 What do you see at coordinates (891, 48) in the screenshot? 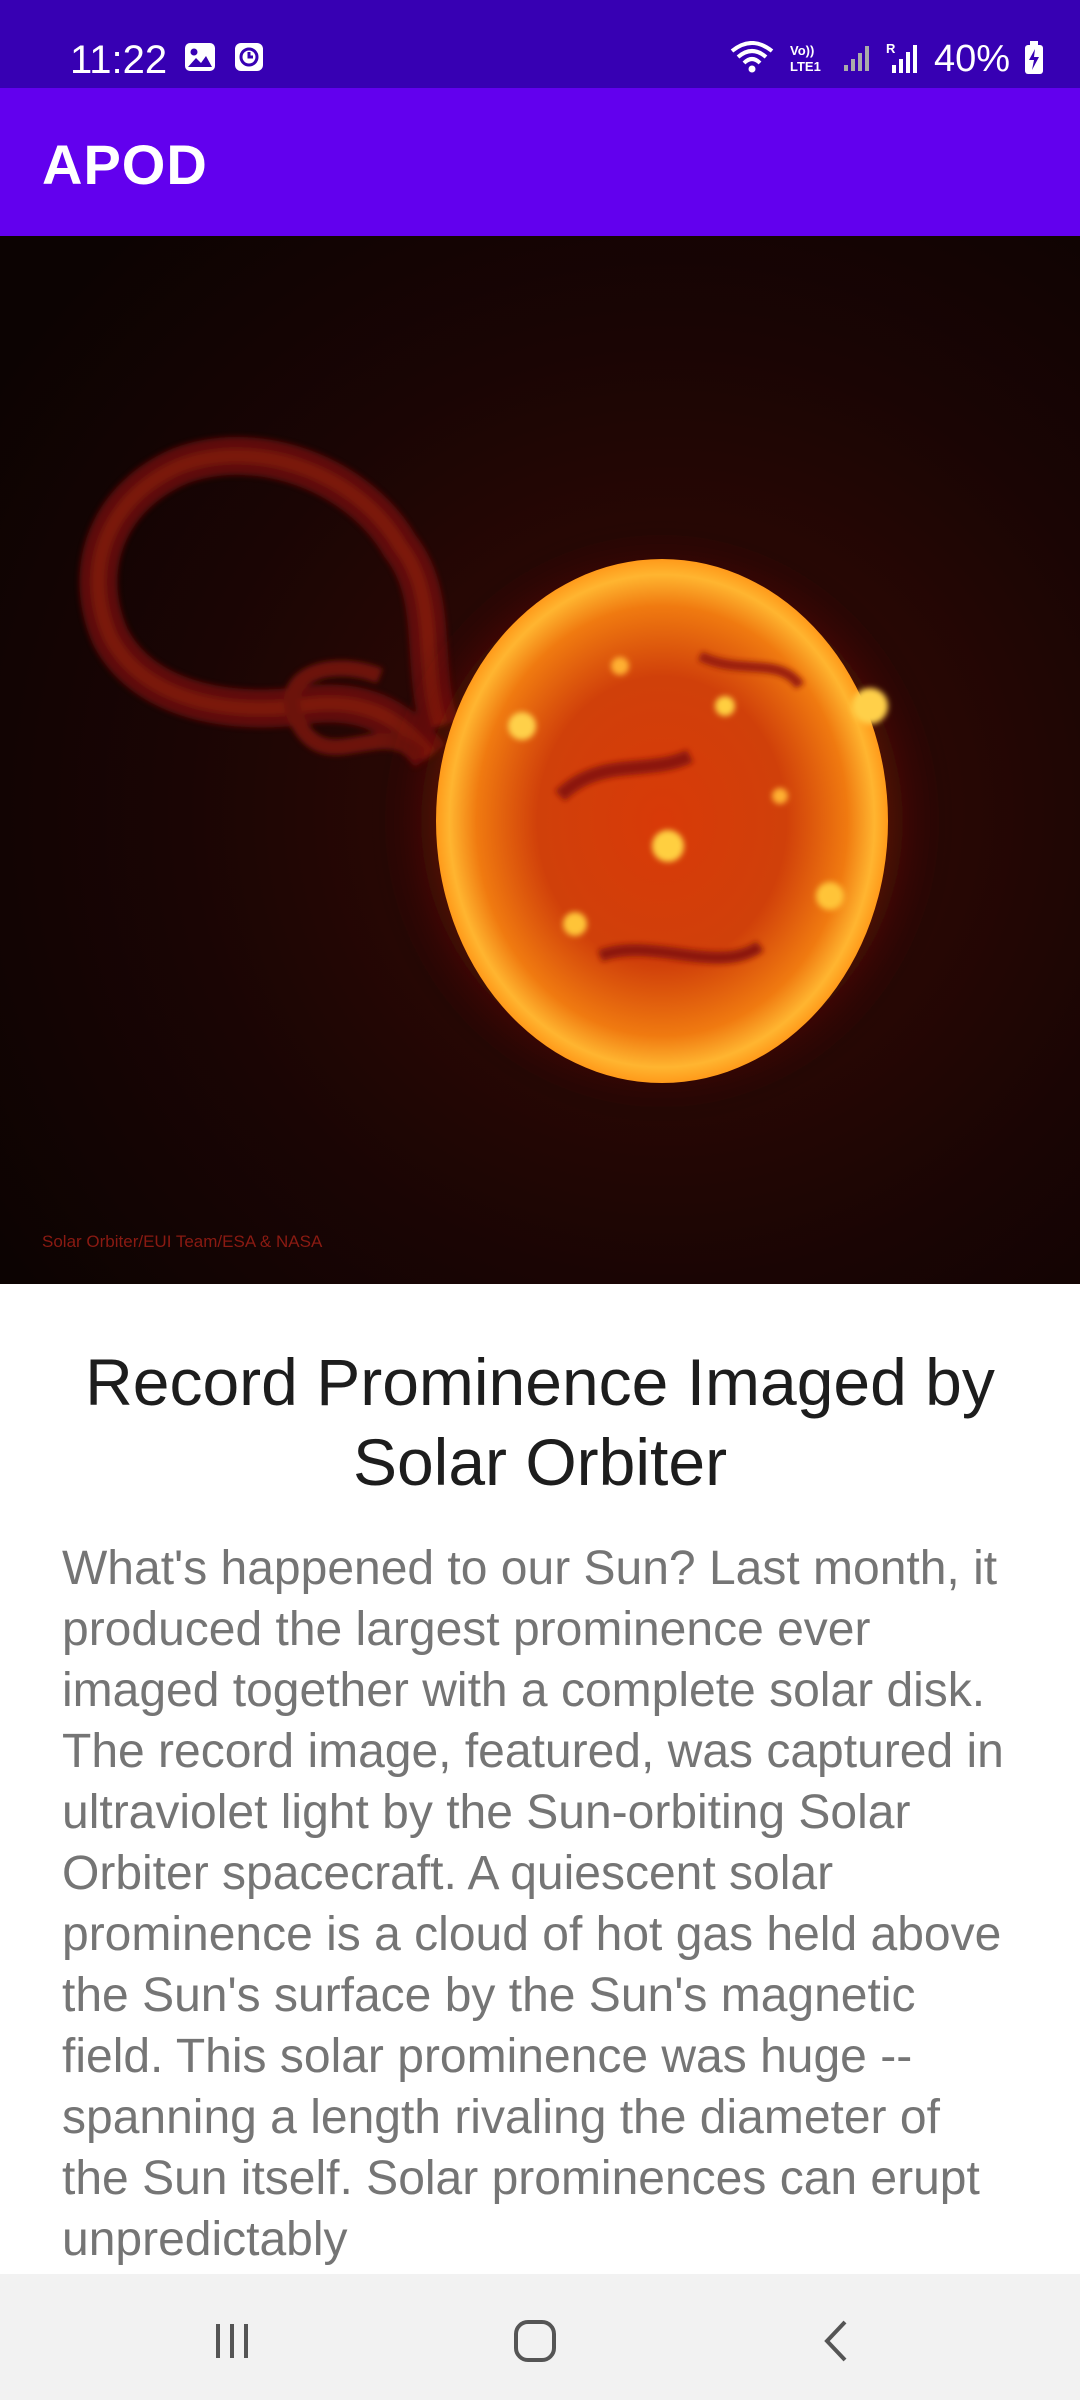
I see `svg-text: R` at bounding box center [891, 48].